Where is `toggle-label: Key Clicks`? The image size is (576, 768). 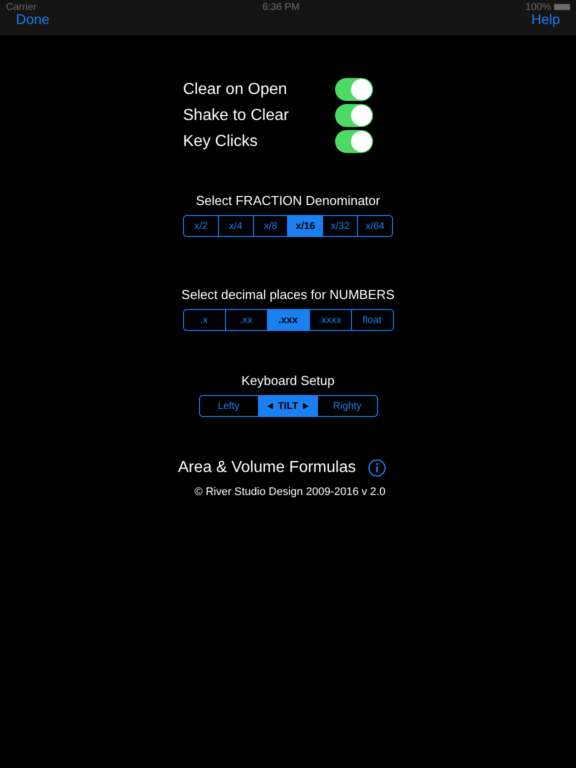 toggle-label: Key Clicks is located at coordinates (220, 141).